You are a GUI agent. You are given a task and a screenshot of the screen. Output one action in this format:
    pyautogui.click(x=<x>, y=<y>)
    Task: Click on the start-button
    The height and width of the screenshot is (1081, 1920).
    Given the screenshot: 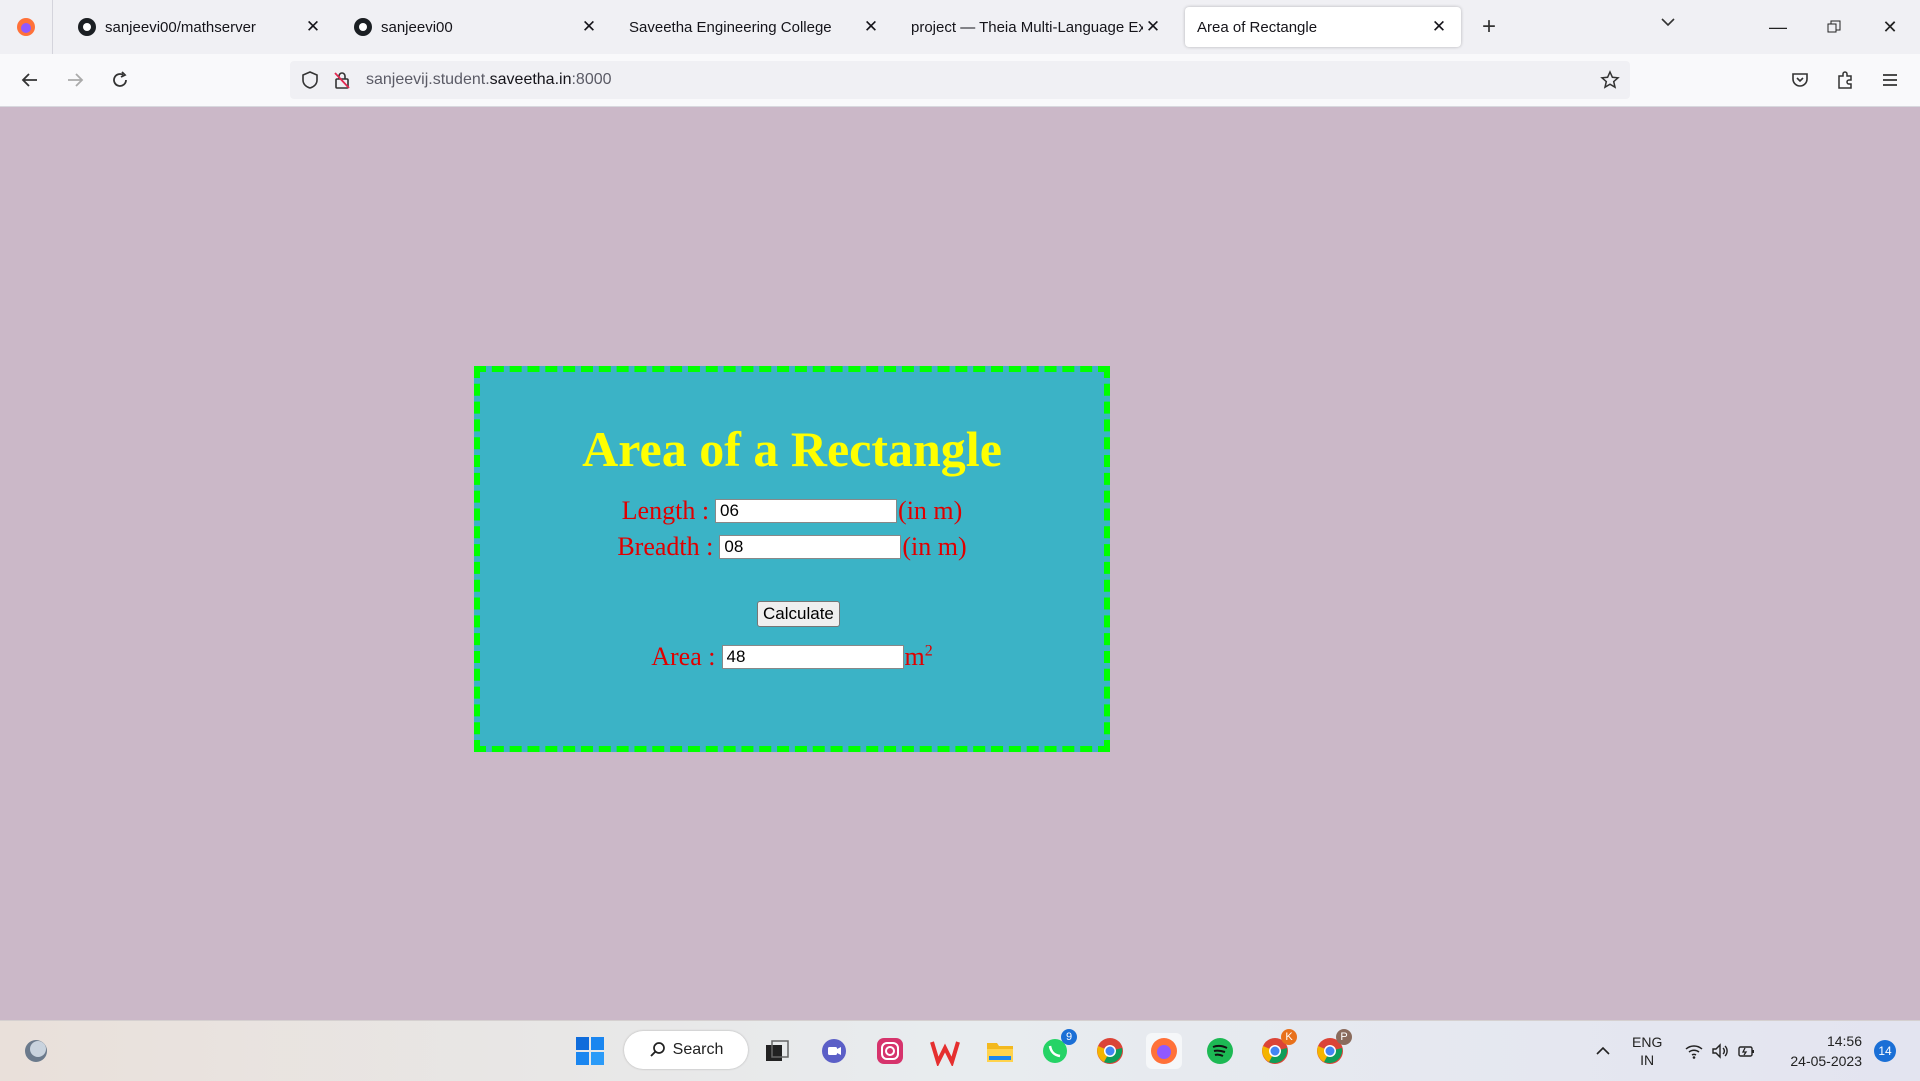 What is the action you would take?
    pyautogui.click(x=590, y=1051)
    